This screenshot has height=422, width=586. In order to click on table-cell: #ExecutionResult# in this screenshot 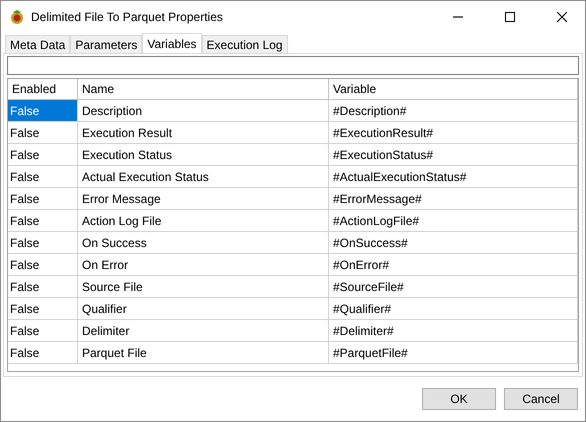, I will do `click(453, 132)`.